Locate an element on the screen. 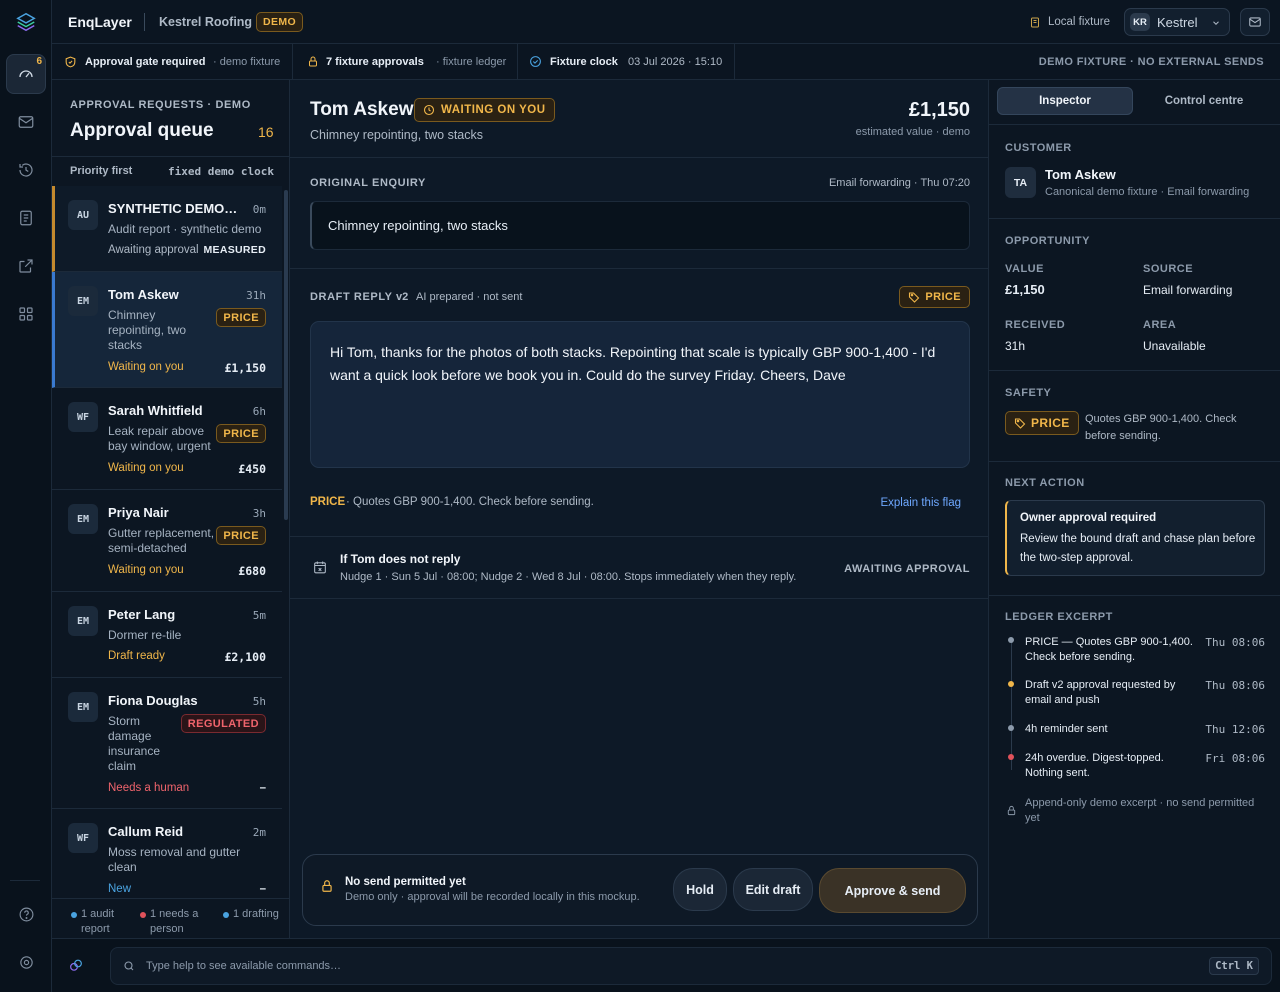  check-circle-icon is located at coordinates (535, 61).